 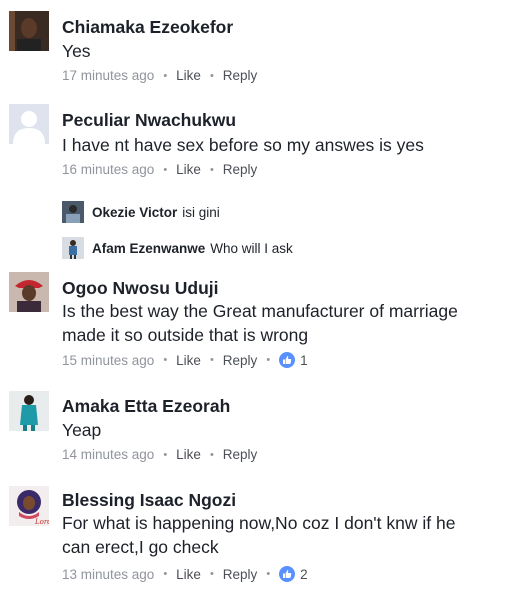 What do you see at coordinates (159, 169) in the screenshot?
I see `comment-meta: 16 minutes ago • Like • Reply` at bounding box center [159, 169].